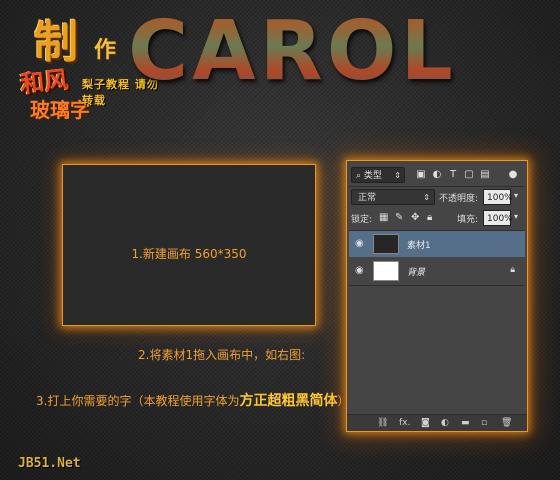 Image resolution: width=560 pixels, height=480 pixels. What do you see at coordinates (415, 218) in the screenshot?
I see `lock-move-icon: ✥` at bounding box center [415, 218].